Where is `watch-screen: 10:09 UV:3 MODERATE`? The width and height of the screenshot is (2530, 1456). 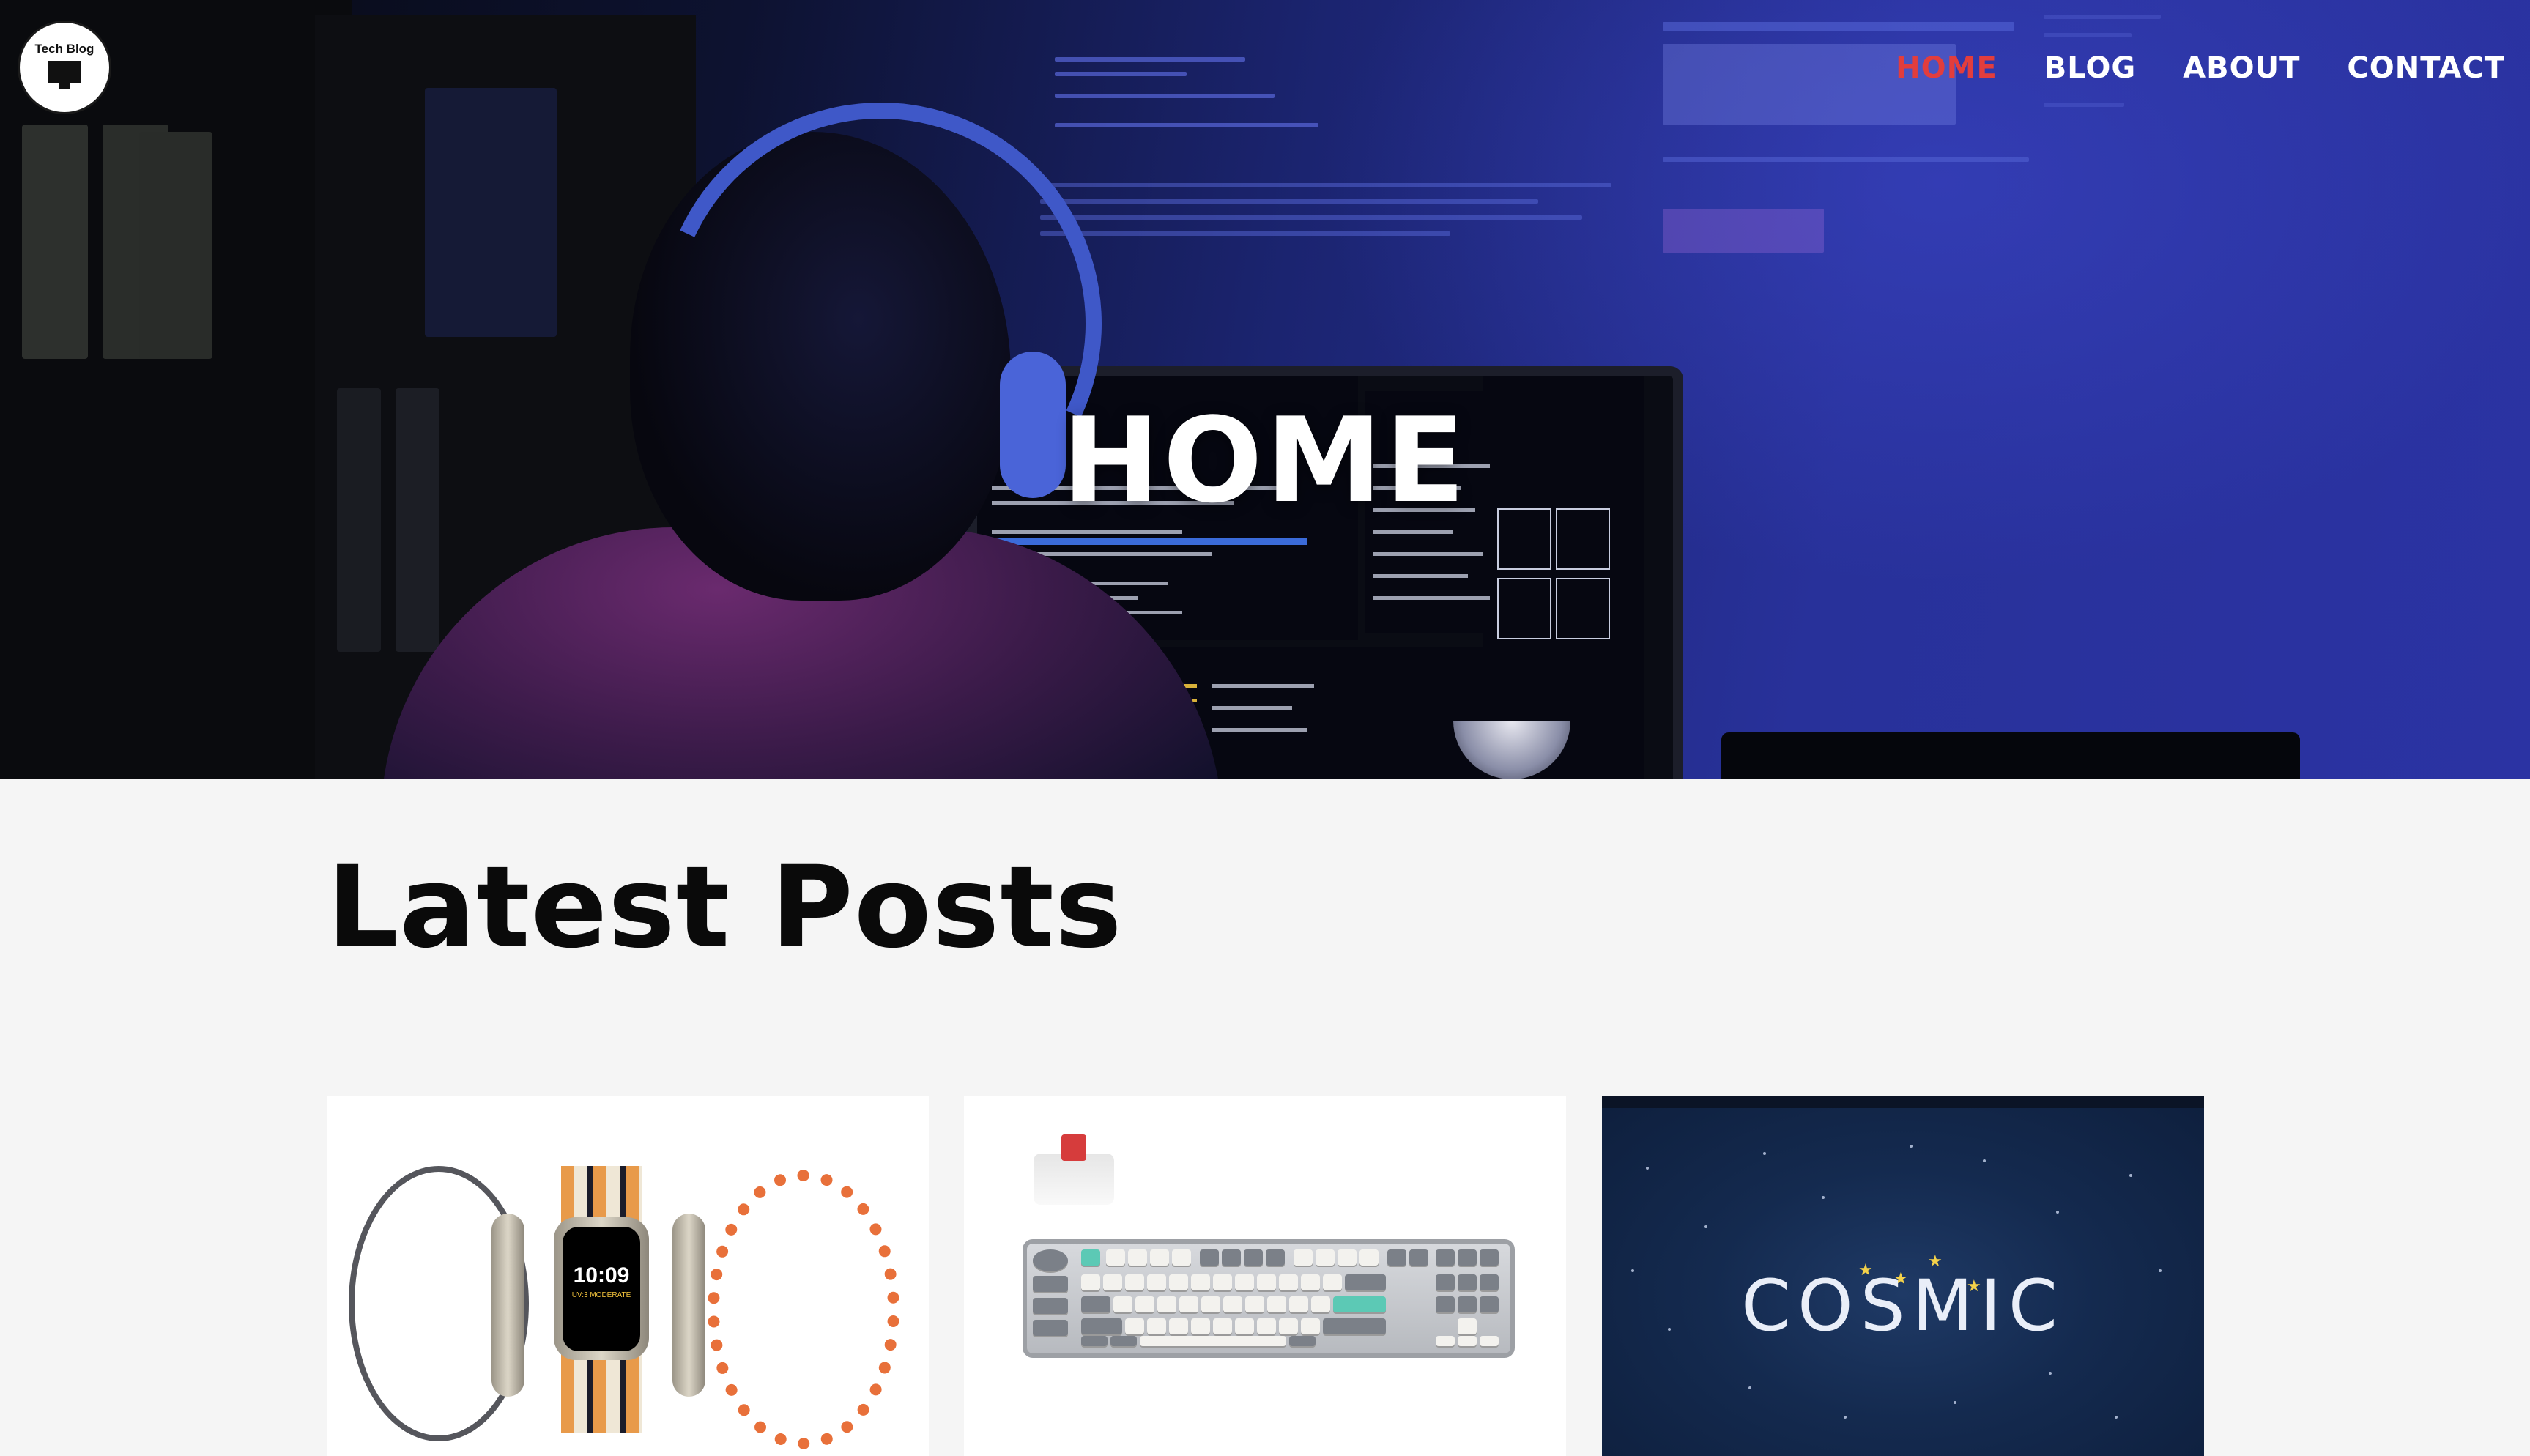 watch-screen: 10:09 UV:3 MODERATE is located at coordinates (601, 1289).